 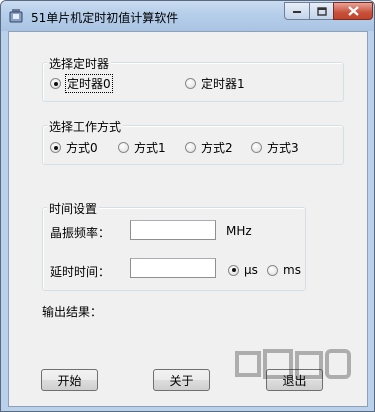 I want to click on mode1-label: 方式1, so click(x=150, y=148).